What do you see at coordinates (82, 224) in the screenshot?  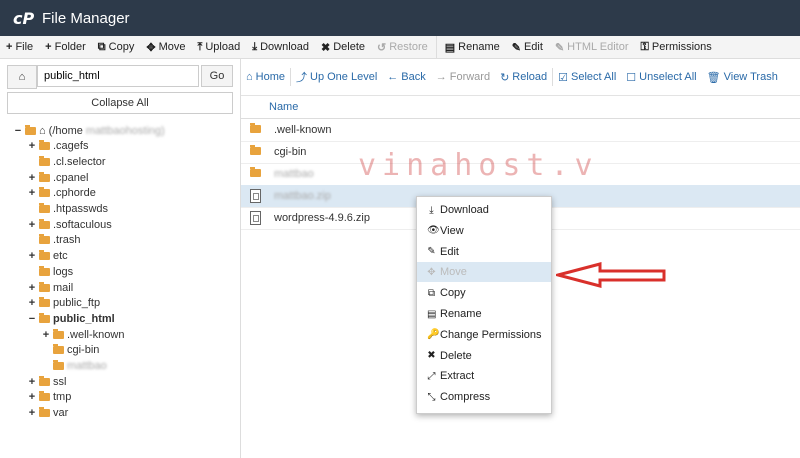 I see `tree-label: .softaculous` at bounding box center [82, 224].